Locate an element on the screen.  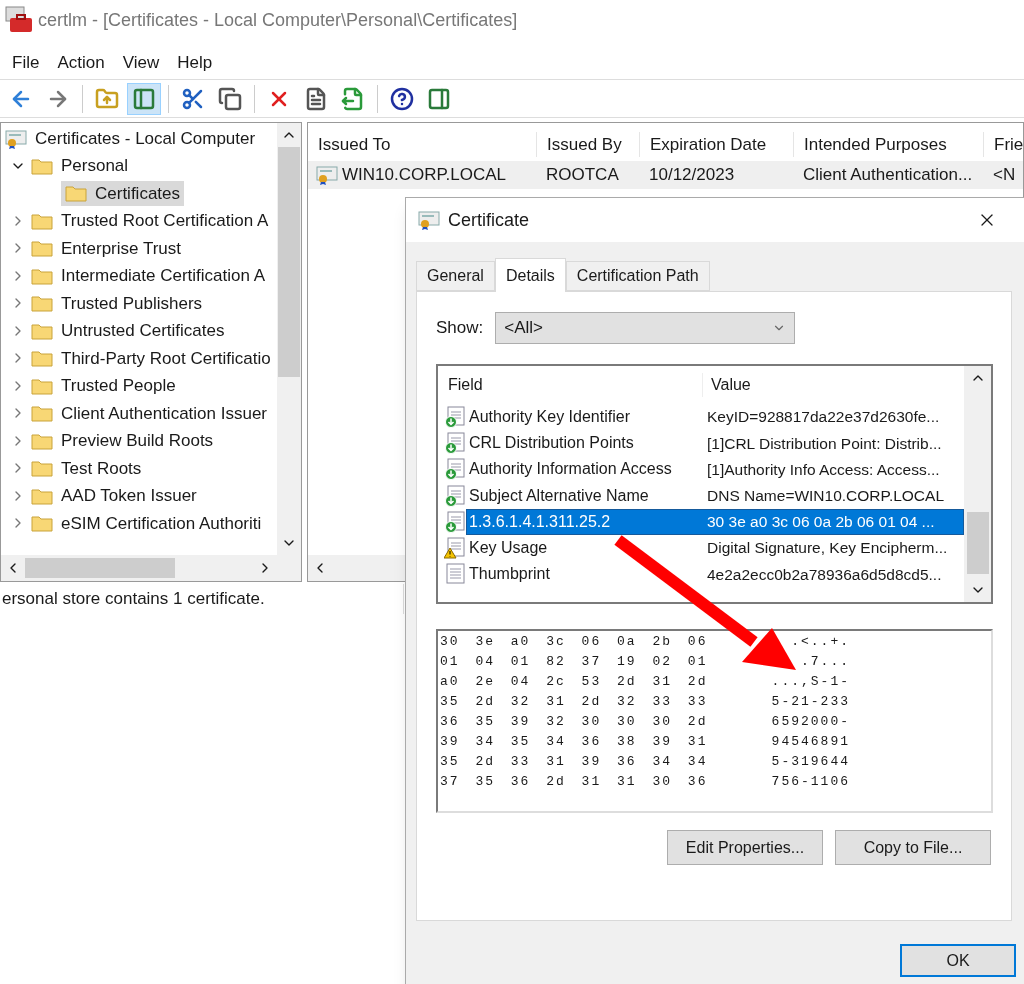
ascii-text: 756-1106 is located at coordinates (810, 782).